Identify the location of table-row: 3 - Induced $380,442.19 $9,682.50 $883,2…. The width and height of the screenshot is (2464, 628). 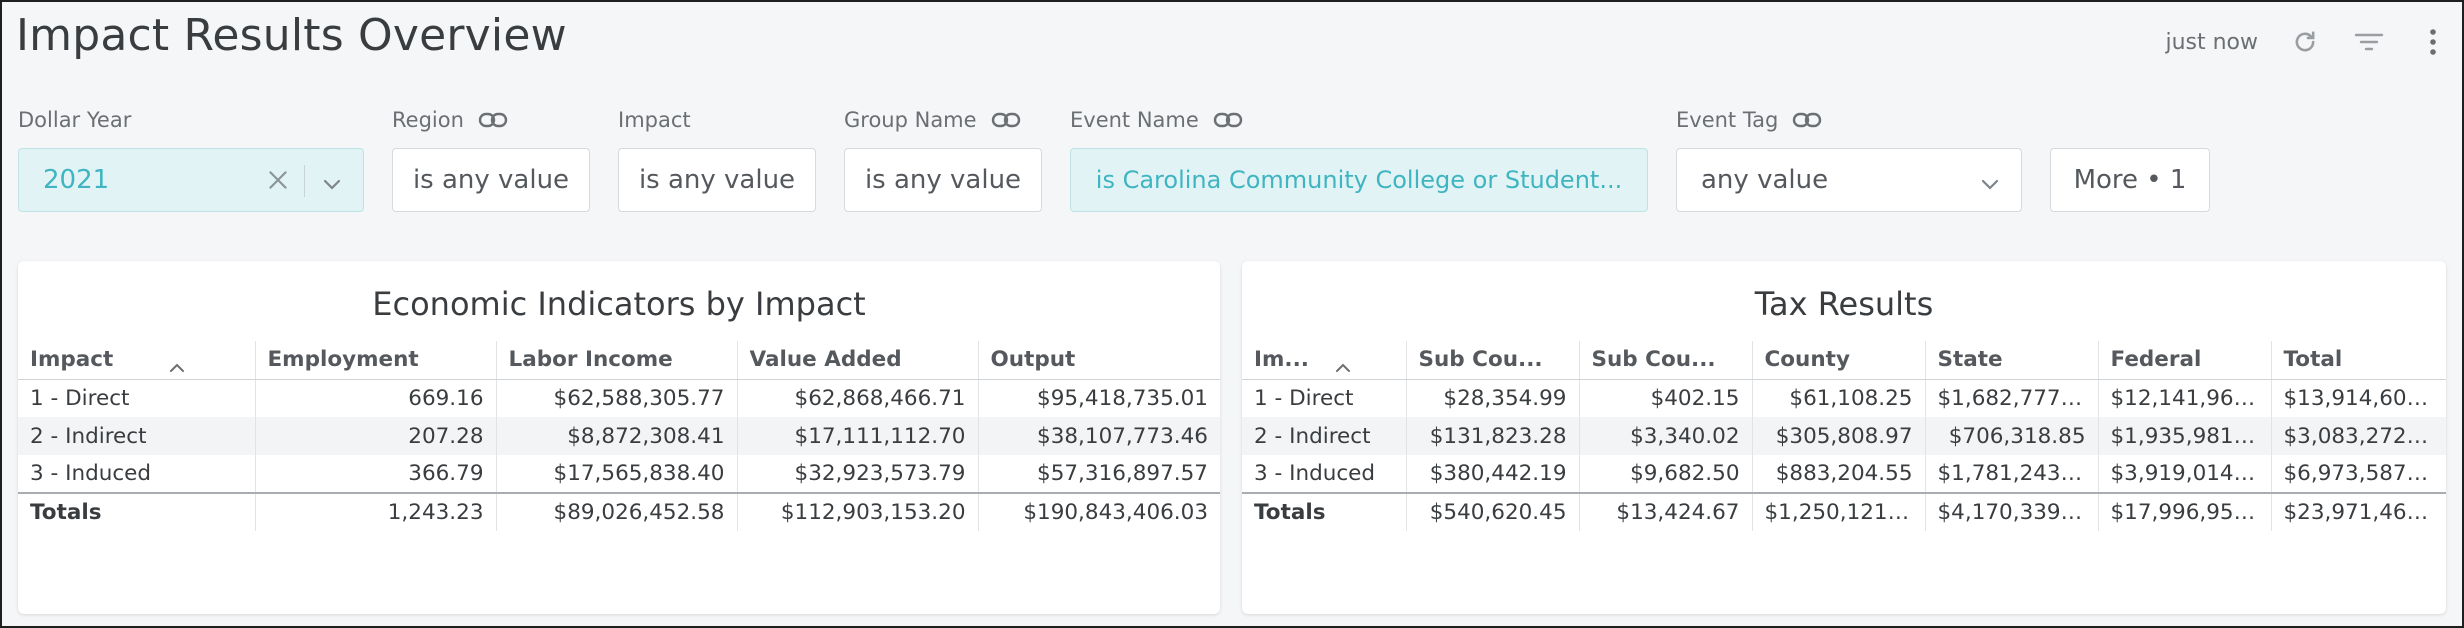
(1844, 474).